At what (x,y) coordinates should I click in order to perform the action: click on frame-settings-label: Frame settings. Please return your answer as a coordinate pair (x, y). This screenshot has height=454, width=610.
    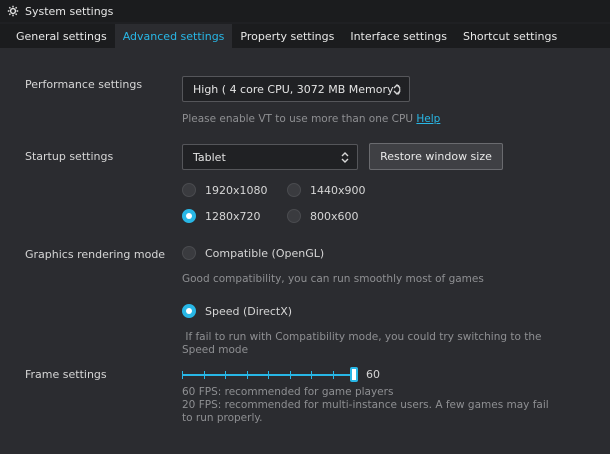
    Looking at the image, I should click on (66, 374).